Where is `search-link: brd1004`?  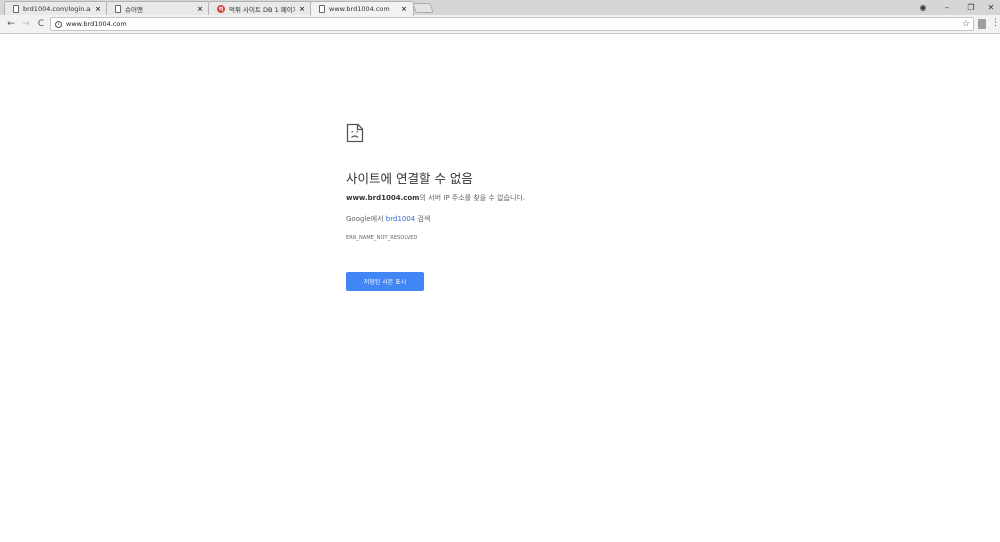
search-link: brd1004 is located at coordinates (400, 219).